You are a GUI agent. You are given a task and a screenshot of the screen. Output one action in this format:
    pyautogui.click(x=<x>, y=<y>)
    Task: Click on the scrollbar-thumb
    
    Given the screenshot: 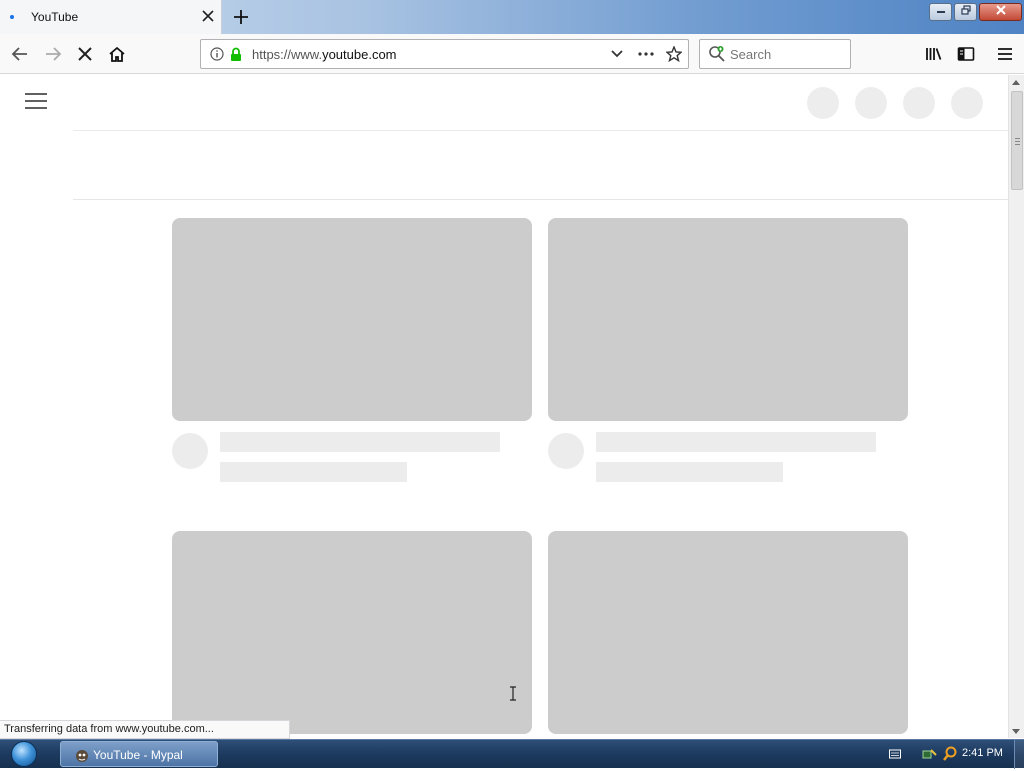 What is the action you would take?
    pyautogui.click(x=1017, y=140)
    